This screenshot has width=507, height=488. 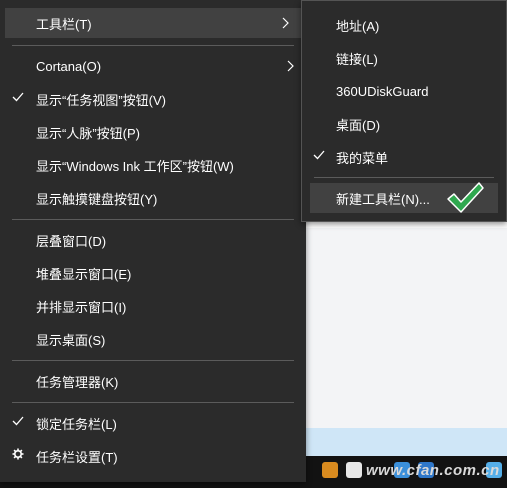 I want to click on menu-item-label: Cortana(O), so click(x=69, y=66).